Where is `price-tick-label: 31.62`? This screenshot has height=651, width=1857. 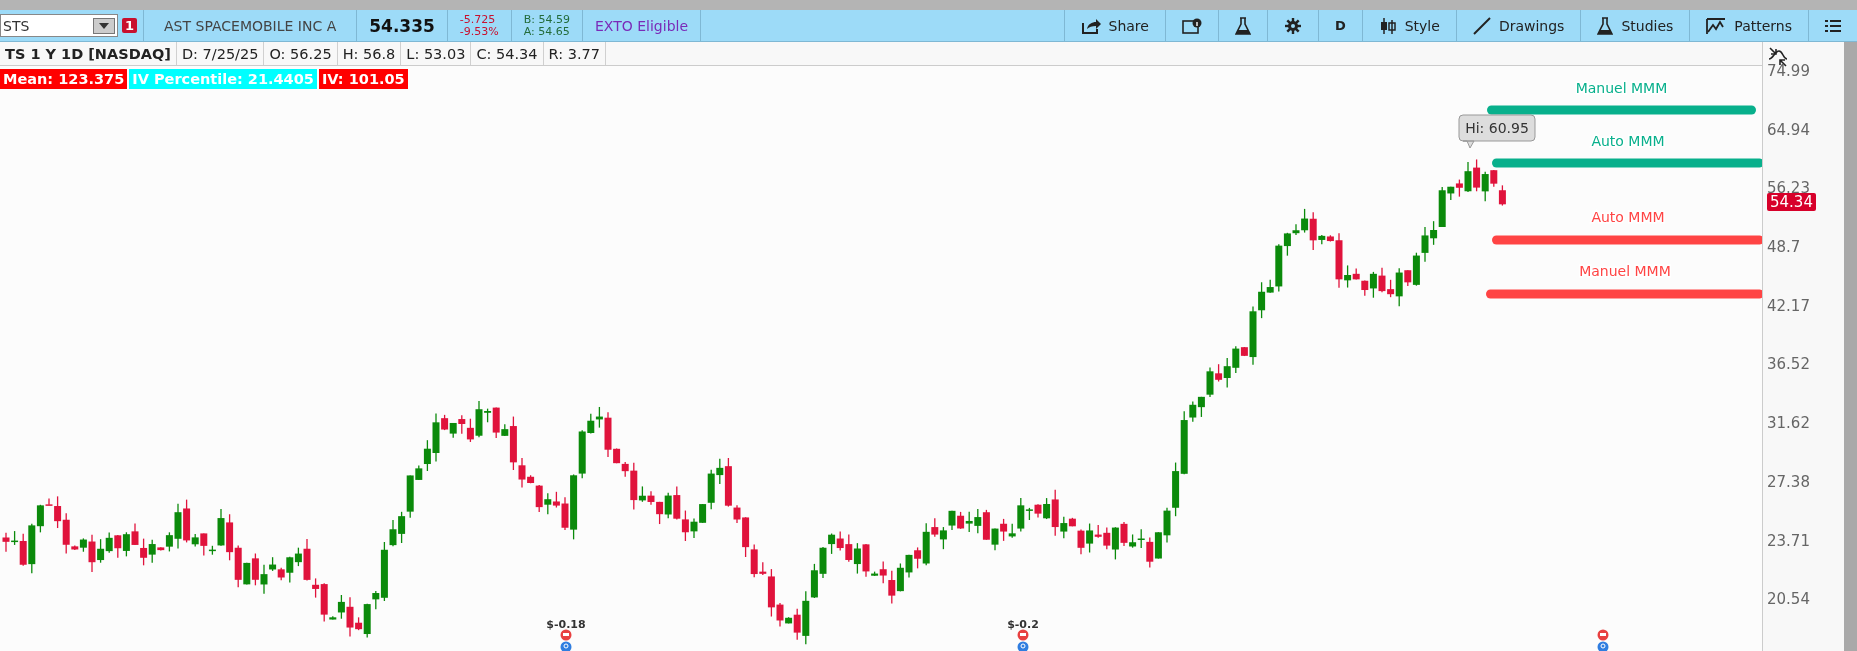
price-tick-label: 31.62 is located at coordinates (1788, 423).